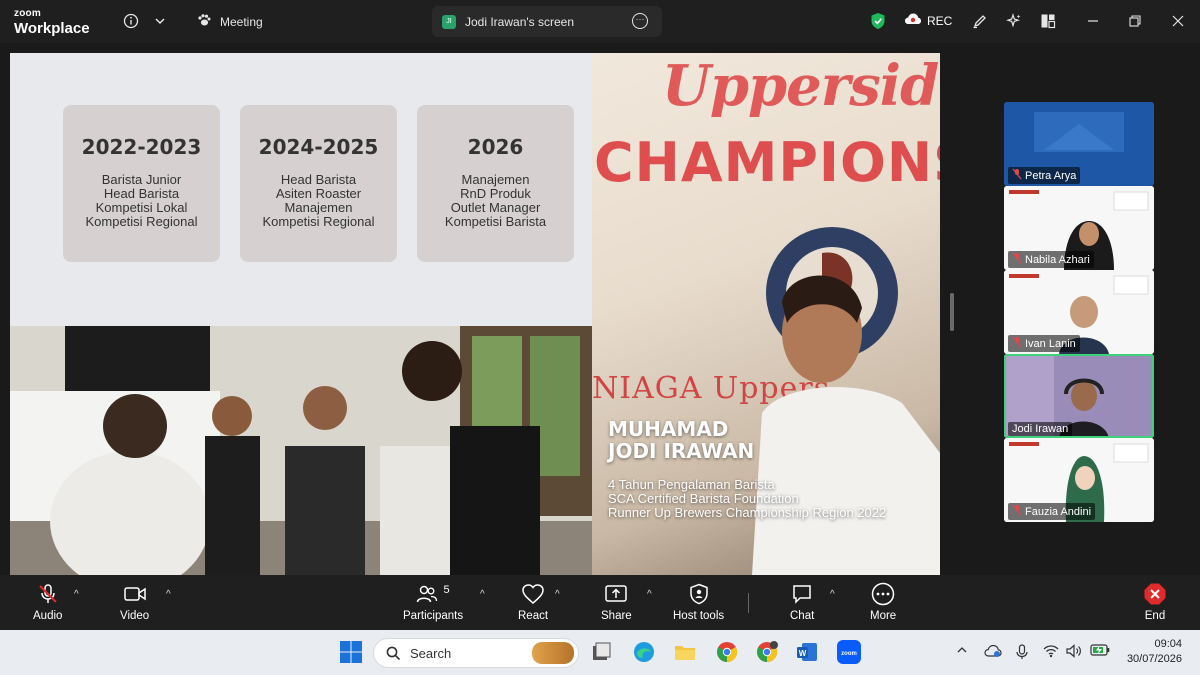 Image resolution: width=1200 pixels, height=675 pixels. What do you see at coordinates (433, 616) in the screenshot?
I see `participants-label: Participants` at bounding box center [433, 616].